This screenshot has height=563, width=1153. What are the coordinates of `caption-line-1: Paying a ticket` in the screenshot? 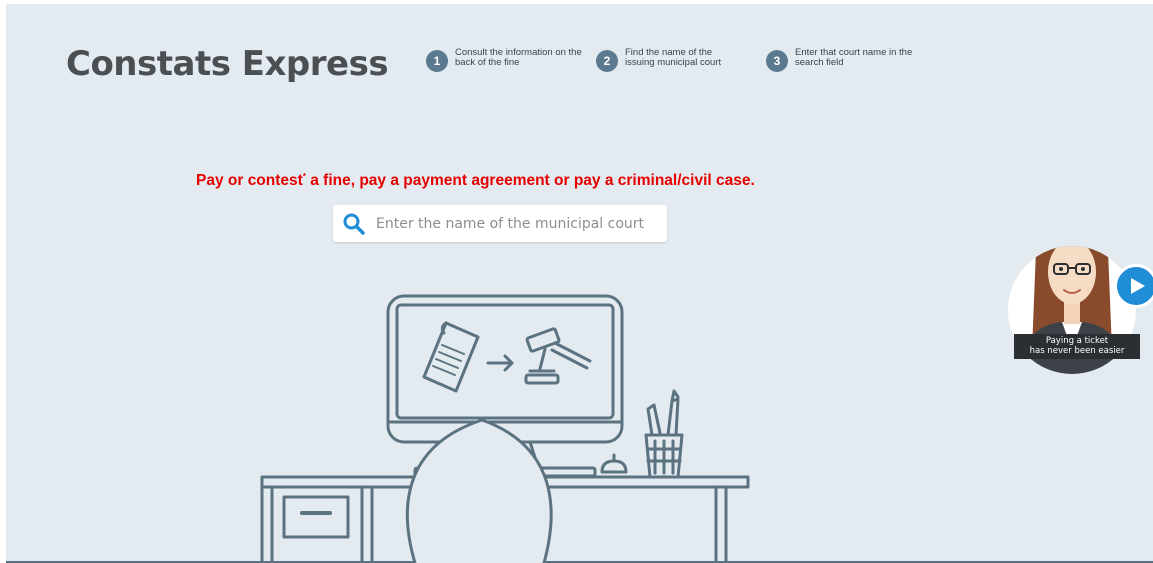 It's located at (1077, 341).